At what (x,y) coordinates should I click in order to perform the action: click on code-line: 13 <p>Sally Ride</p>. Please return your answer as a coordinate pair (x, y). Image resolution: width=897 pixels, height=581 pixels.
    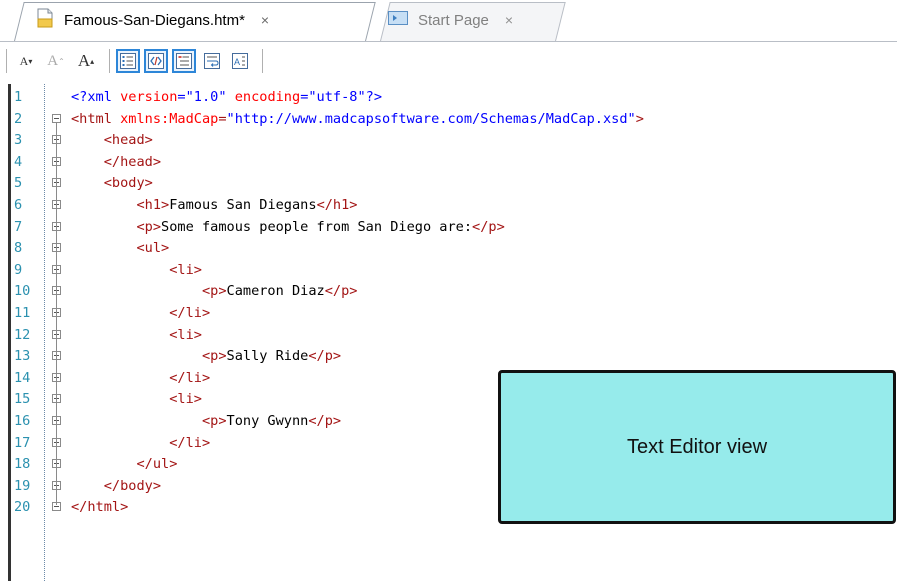
    Looking at the image, I should click on (454, 356).